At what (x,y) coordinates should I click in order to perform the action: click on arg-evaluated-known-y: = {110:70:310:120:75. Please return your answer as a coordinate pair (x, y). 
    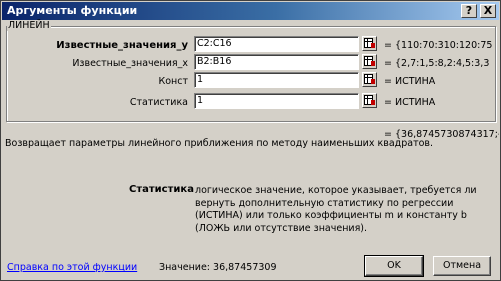
    Looking at the image, I should click on (438, 45).